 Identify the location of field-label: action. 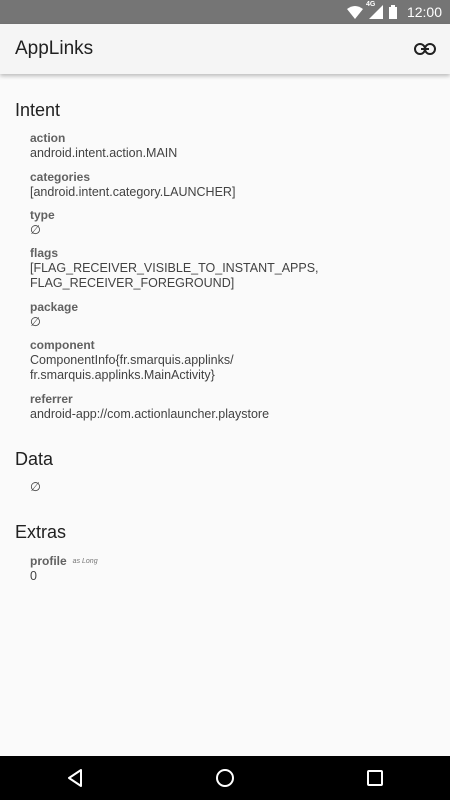
(48, 138).